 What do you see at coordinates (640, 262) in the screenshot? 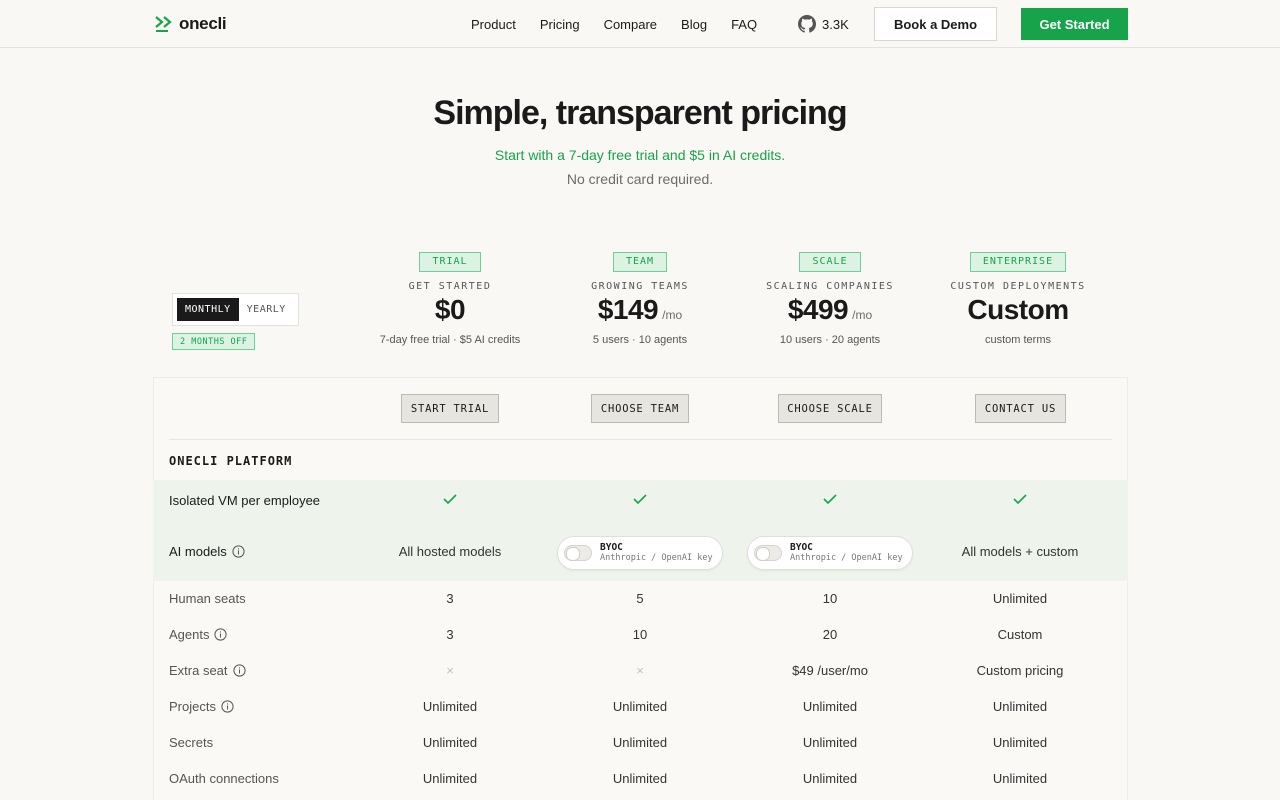
I see `plan-tag: TEAM` at bounding box center [640, 262].